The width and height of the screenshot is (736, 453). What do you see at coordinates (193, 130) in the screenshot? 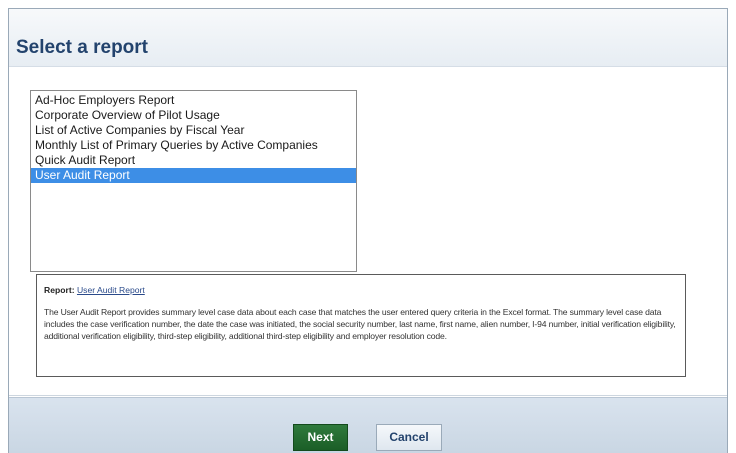
I see `report-item-active-companies-fiscal-year: List of Active Companies by Fiscal Year` at bounding box center [193, 130].